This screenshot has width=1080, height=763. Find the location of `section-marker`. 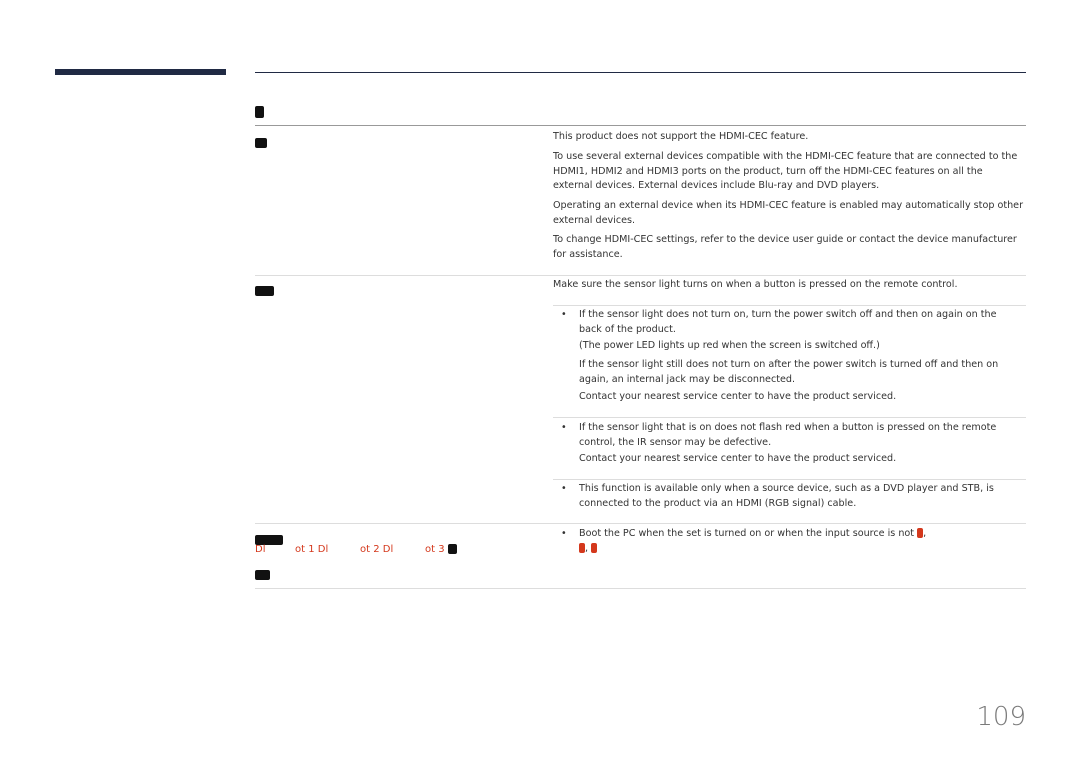

section-marker is located at coordinates (140, 72).